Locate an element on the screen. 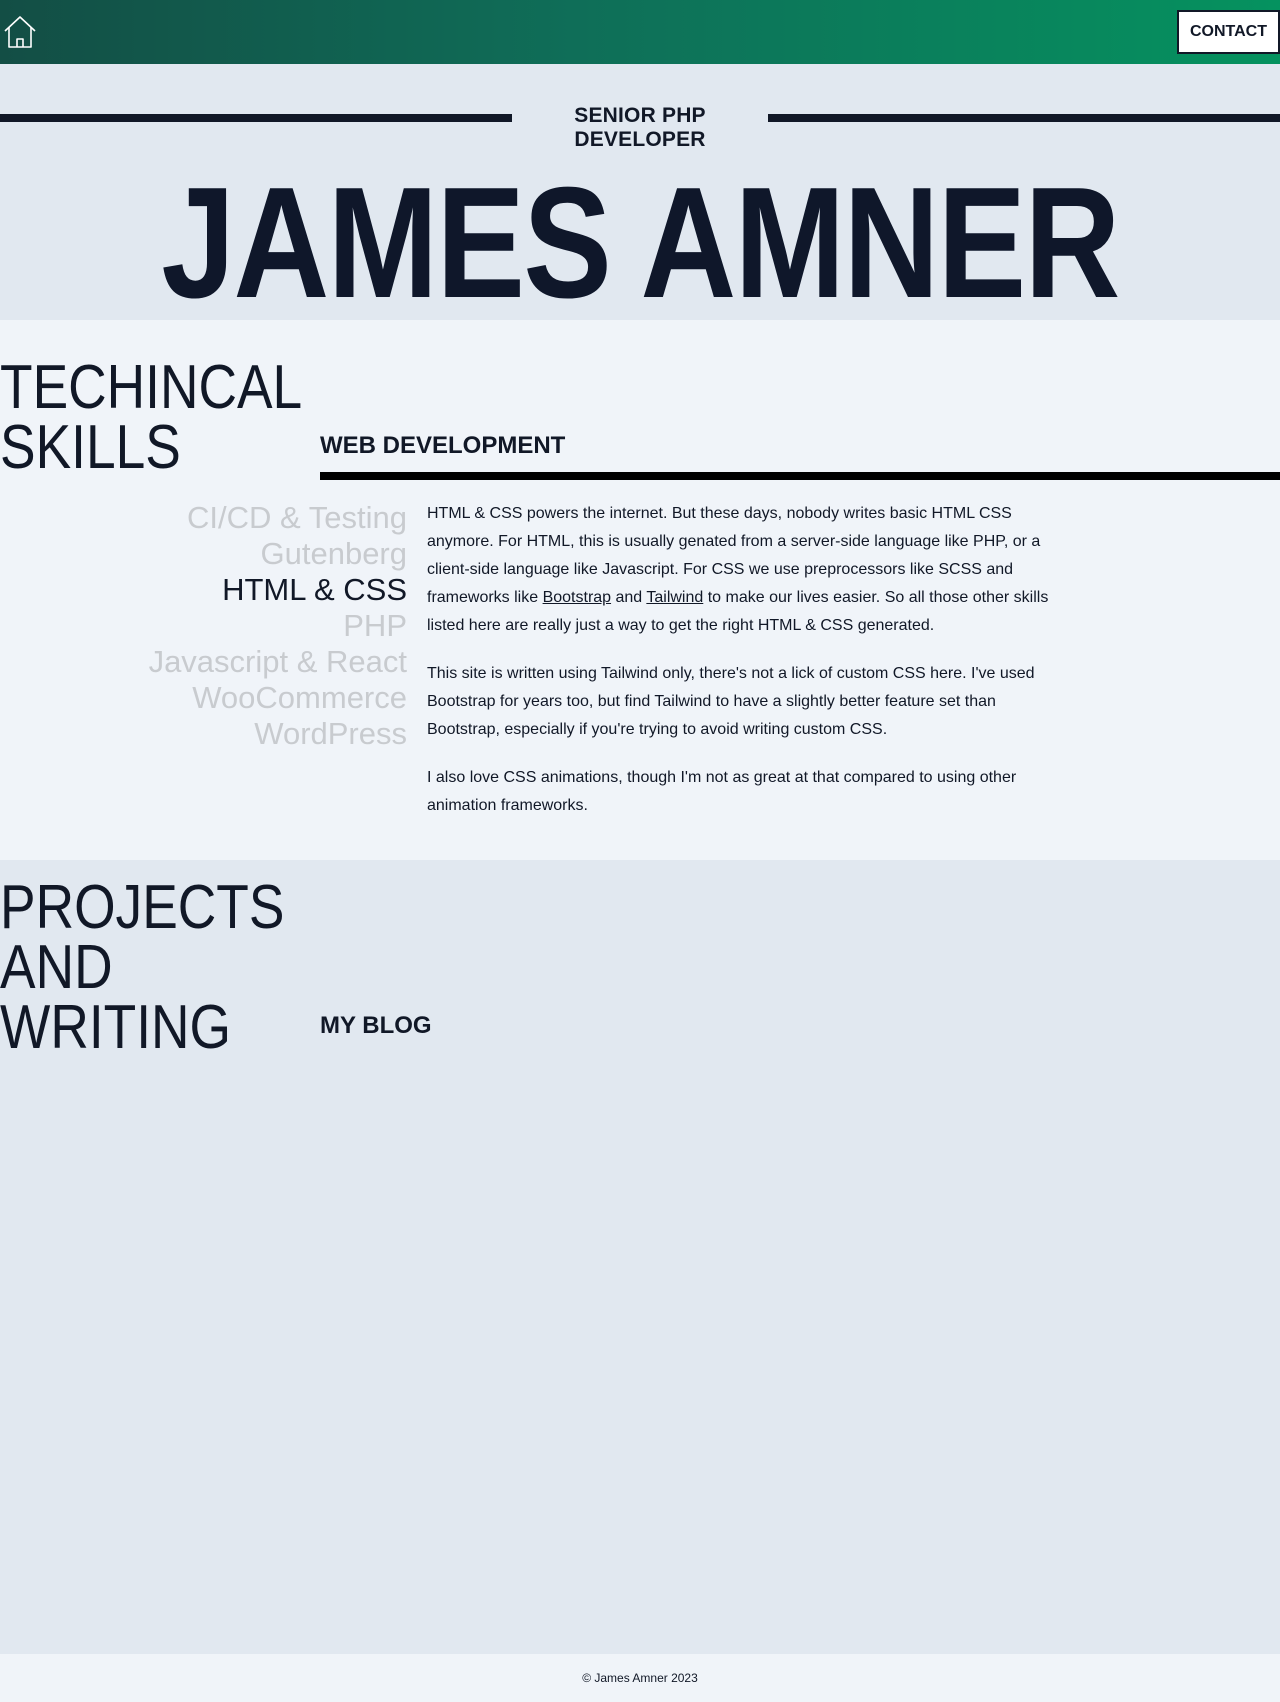 This screenshot has width=1280, height=1702. skill-item-gutenberg: Gutenberg is located at coordinates (204, 554).